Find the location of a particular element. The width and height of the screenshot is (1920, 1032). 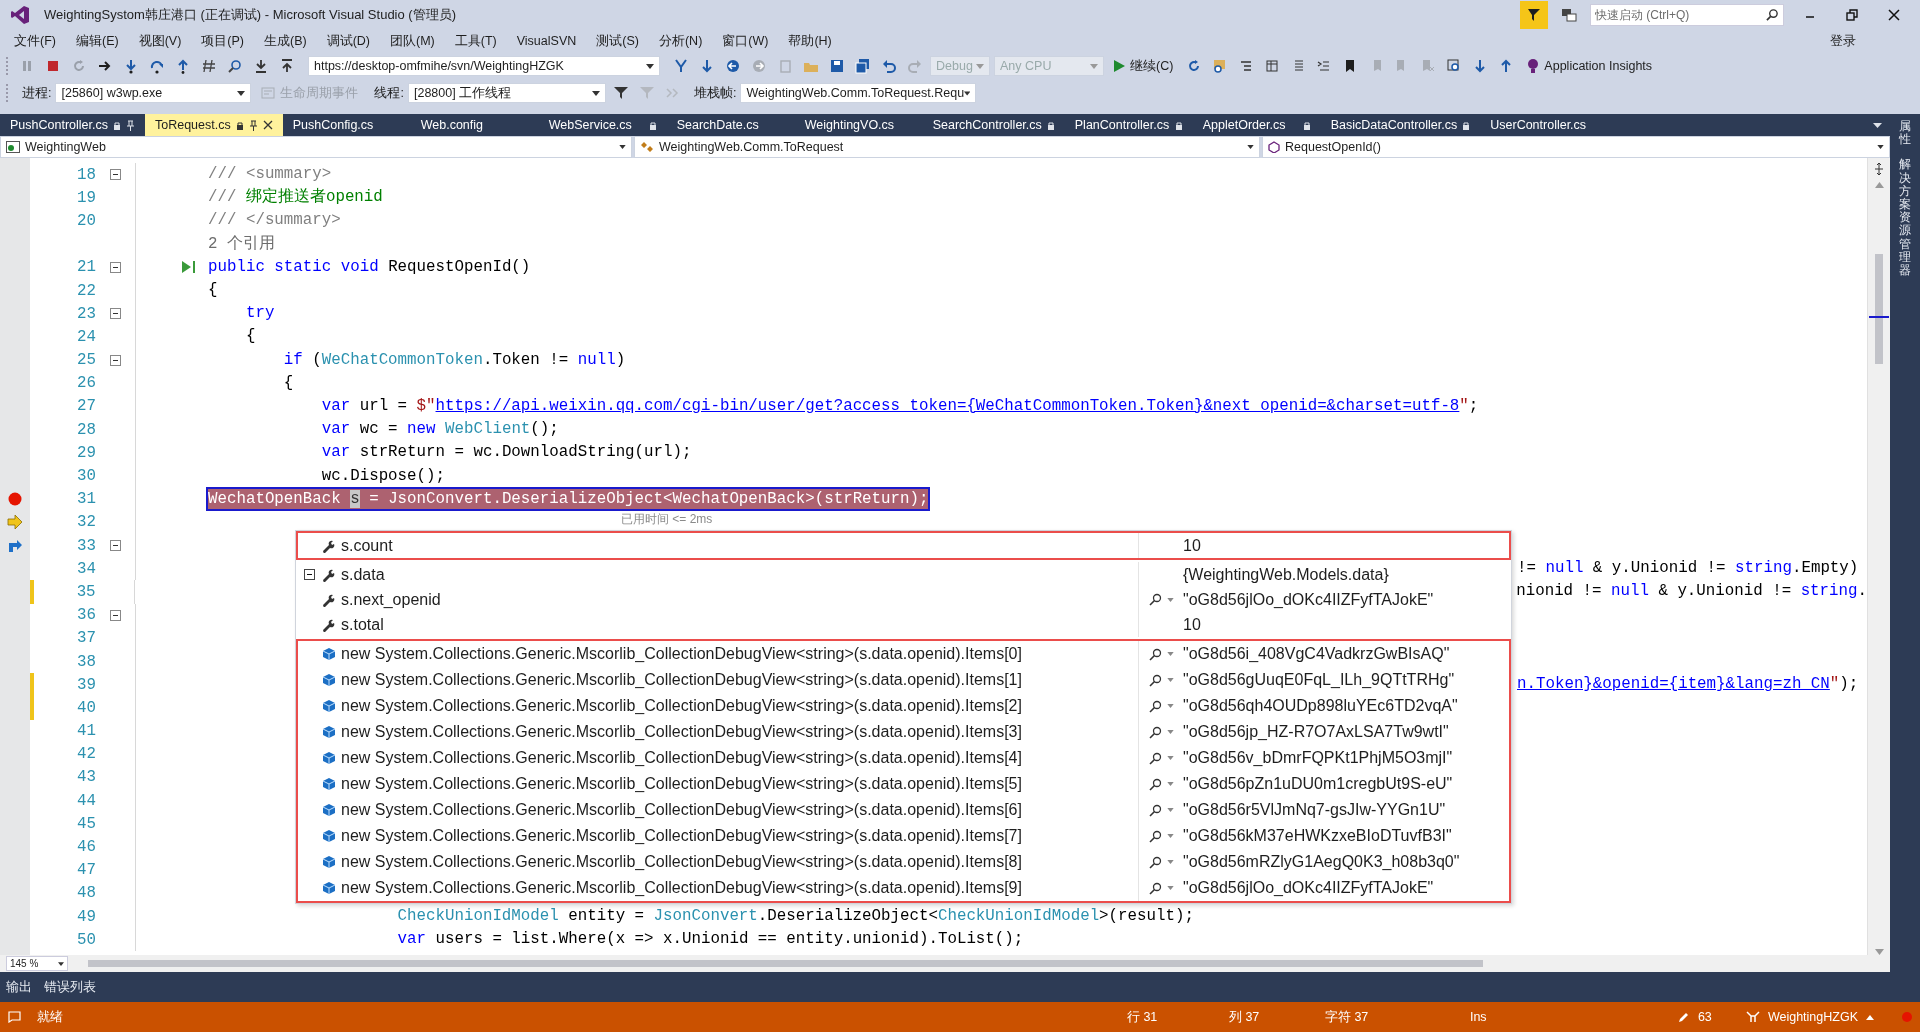

step-into-icon is located at coordinates (131, 66).